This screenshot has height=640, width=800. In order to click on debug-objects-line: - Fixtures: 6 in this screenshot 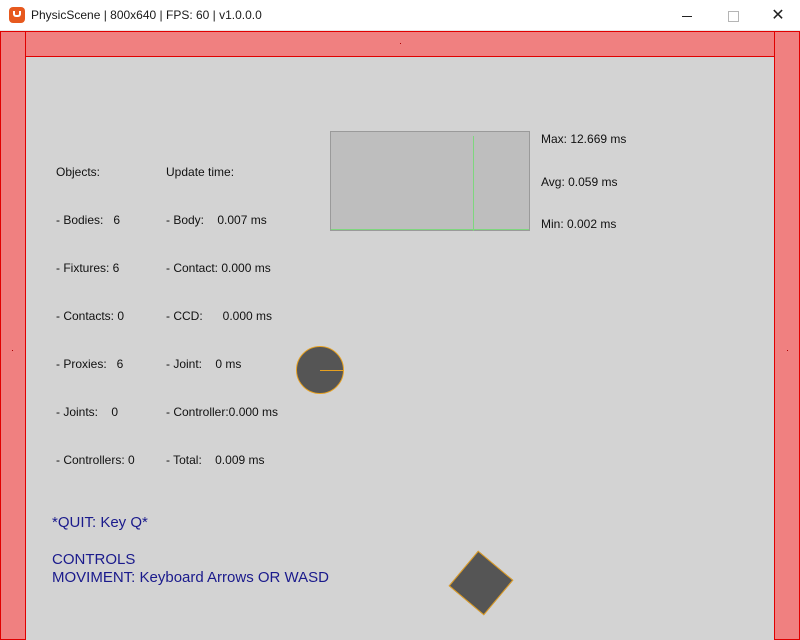, I will do `click(88, 268)`.